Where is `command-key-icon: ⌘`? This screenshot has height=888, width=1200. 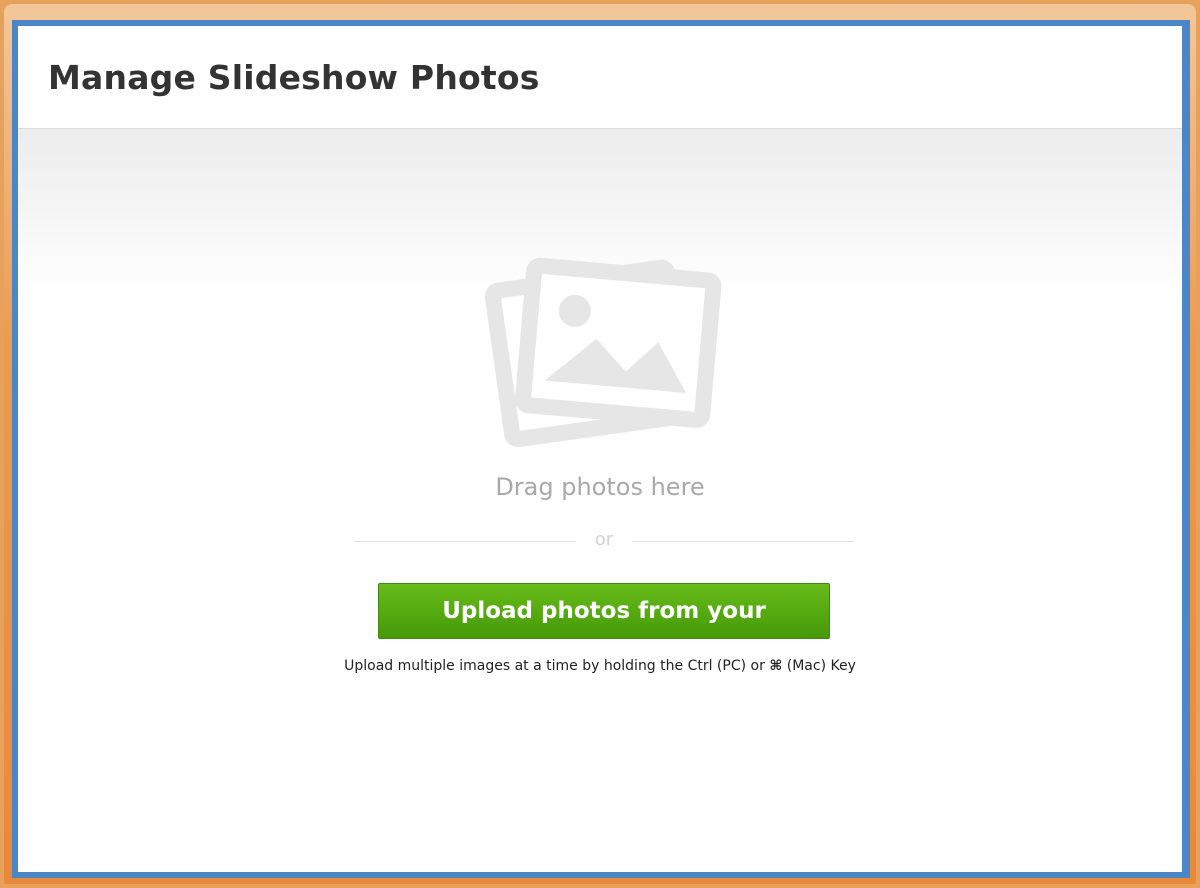
command-key-icon: ⌘ is located at coordinates (776, 666).